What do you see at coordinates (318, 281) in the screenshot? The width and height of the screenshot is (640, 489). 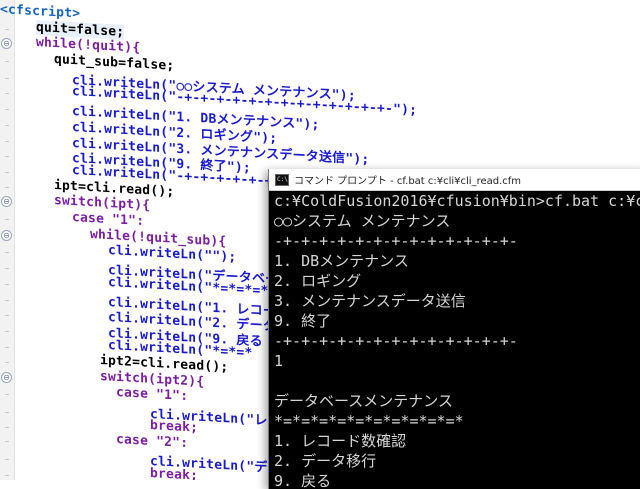 I see `console-line: 2. ロギング` at bounding box center [318, 281].